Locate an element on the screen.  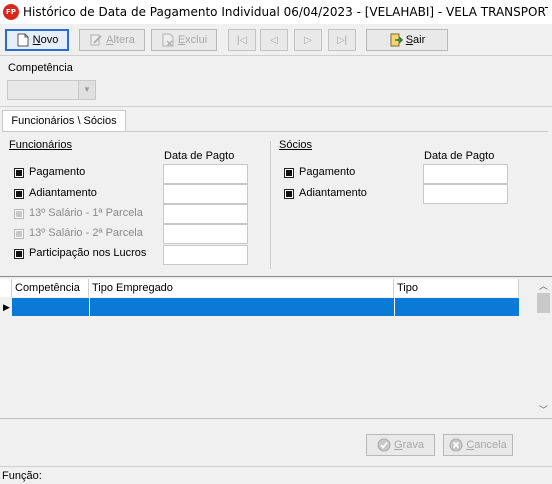
last-icon: ▷| is located at coordinates (342, 40).